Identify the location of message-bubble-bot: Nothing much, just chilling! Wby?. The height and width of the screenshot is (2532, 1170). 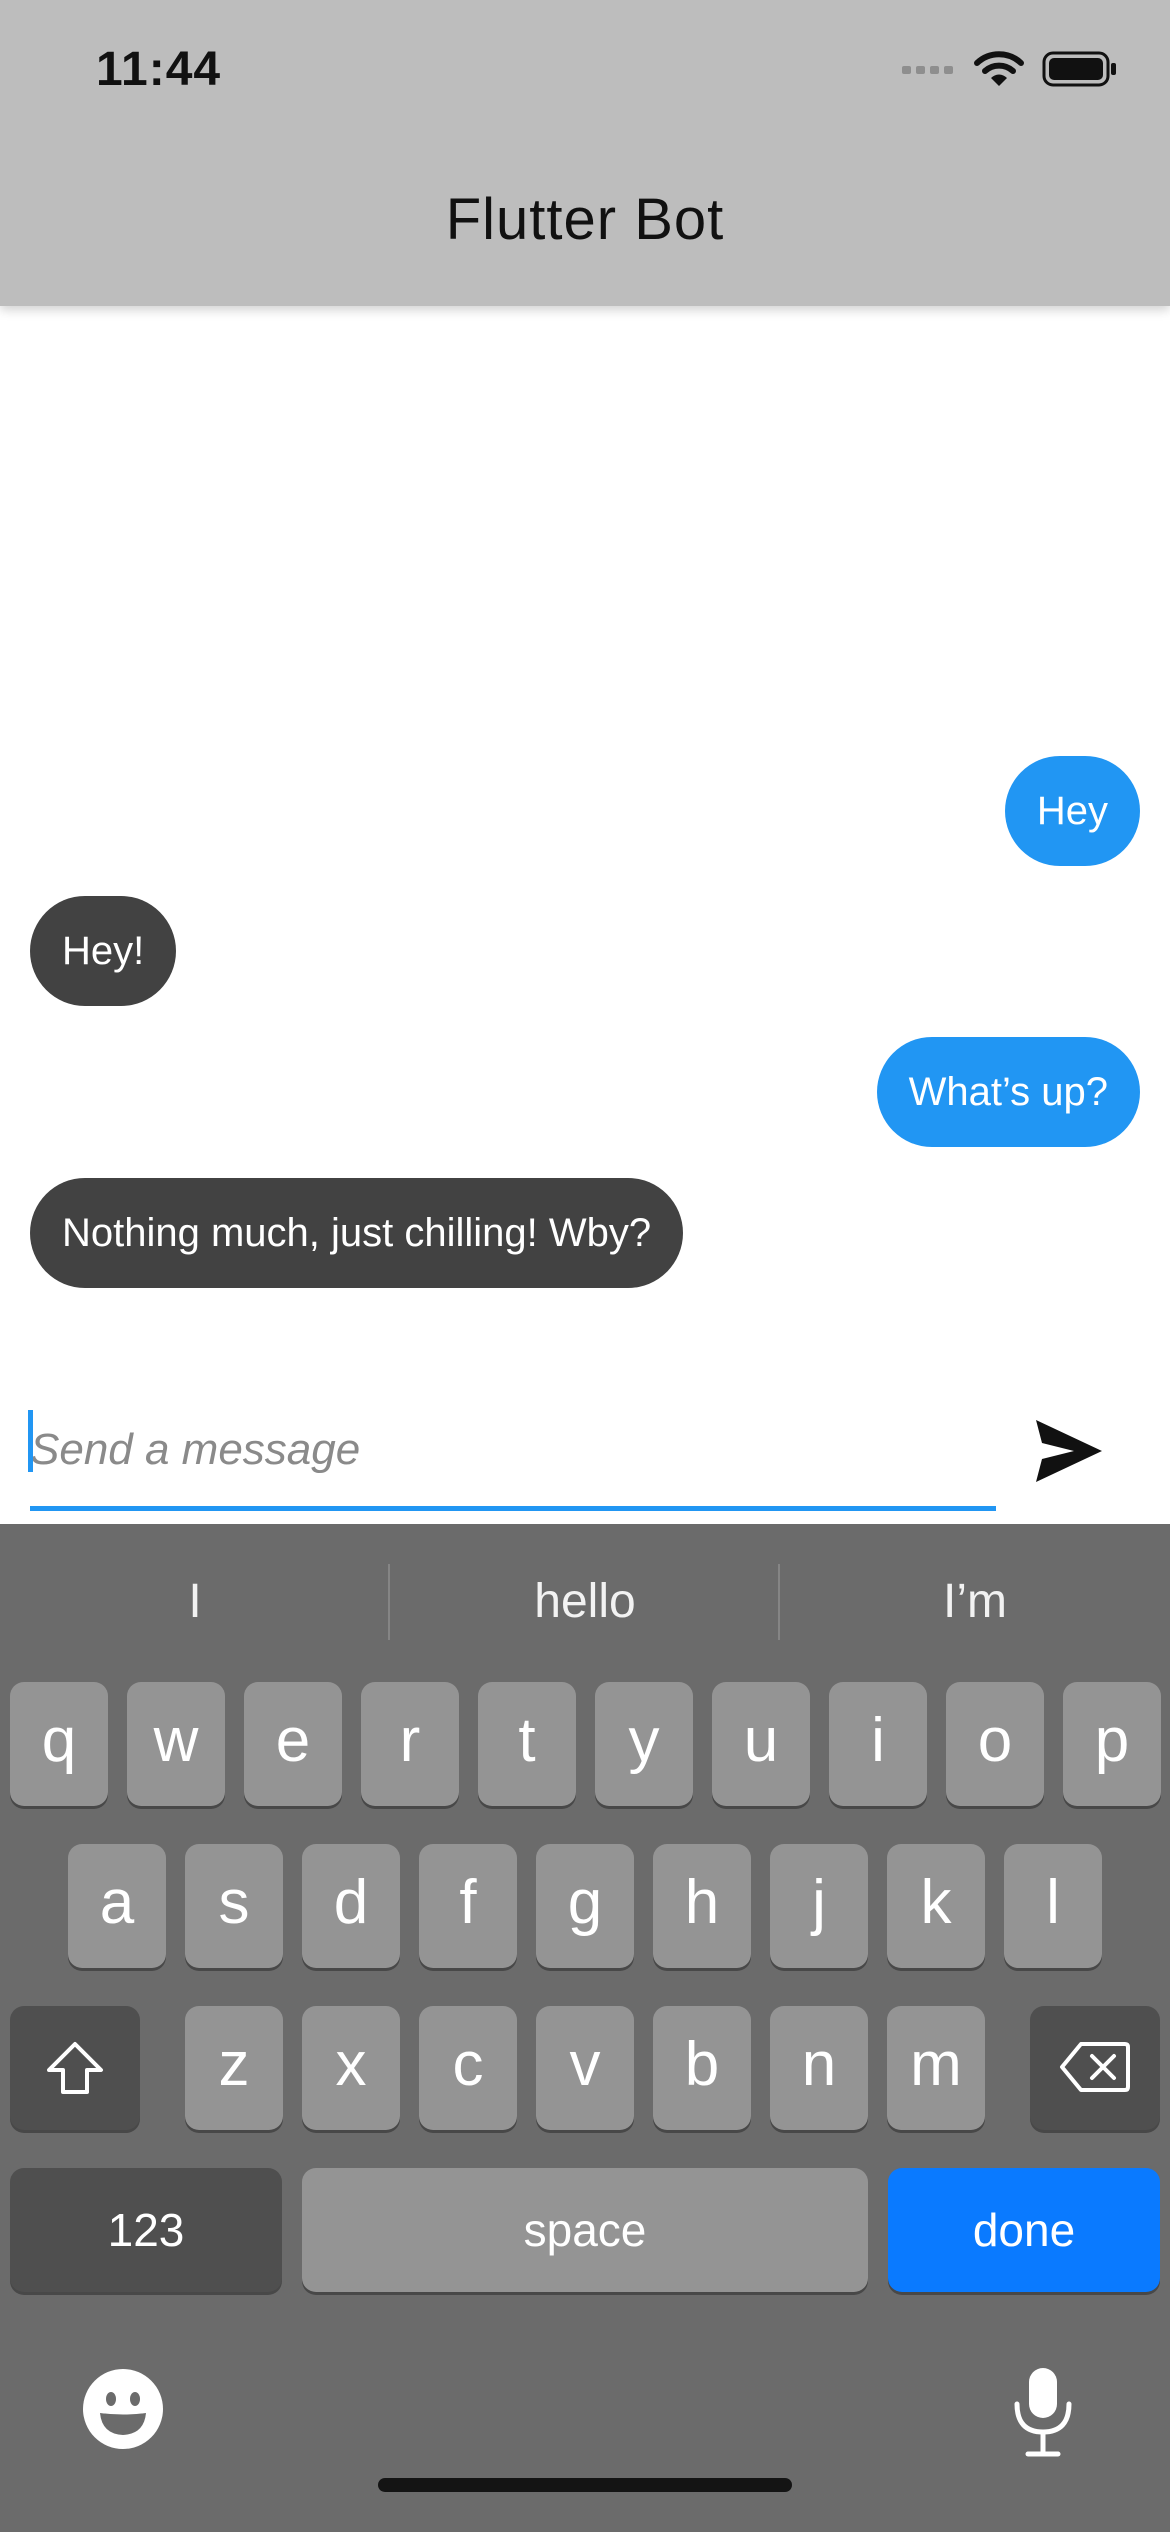
(357, 1233).